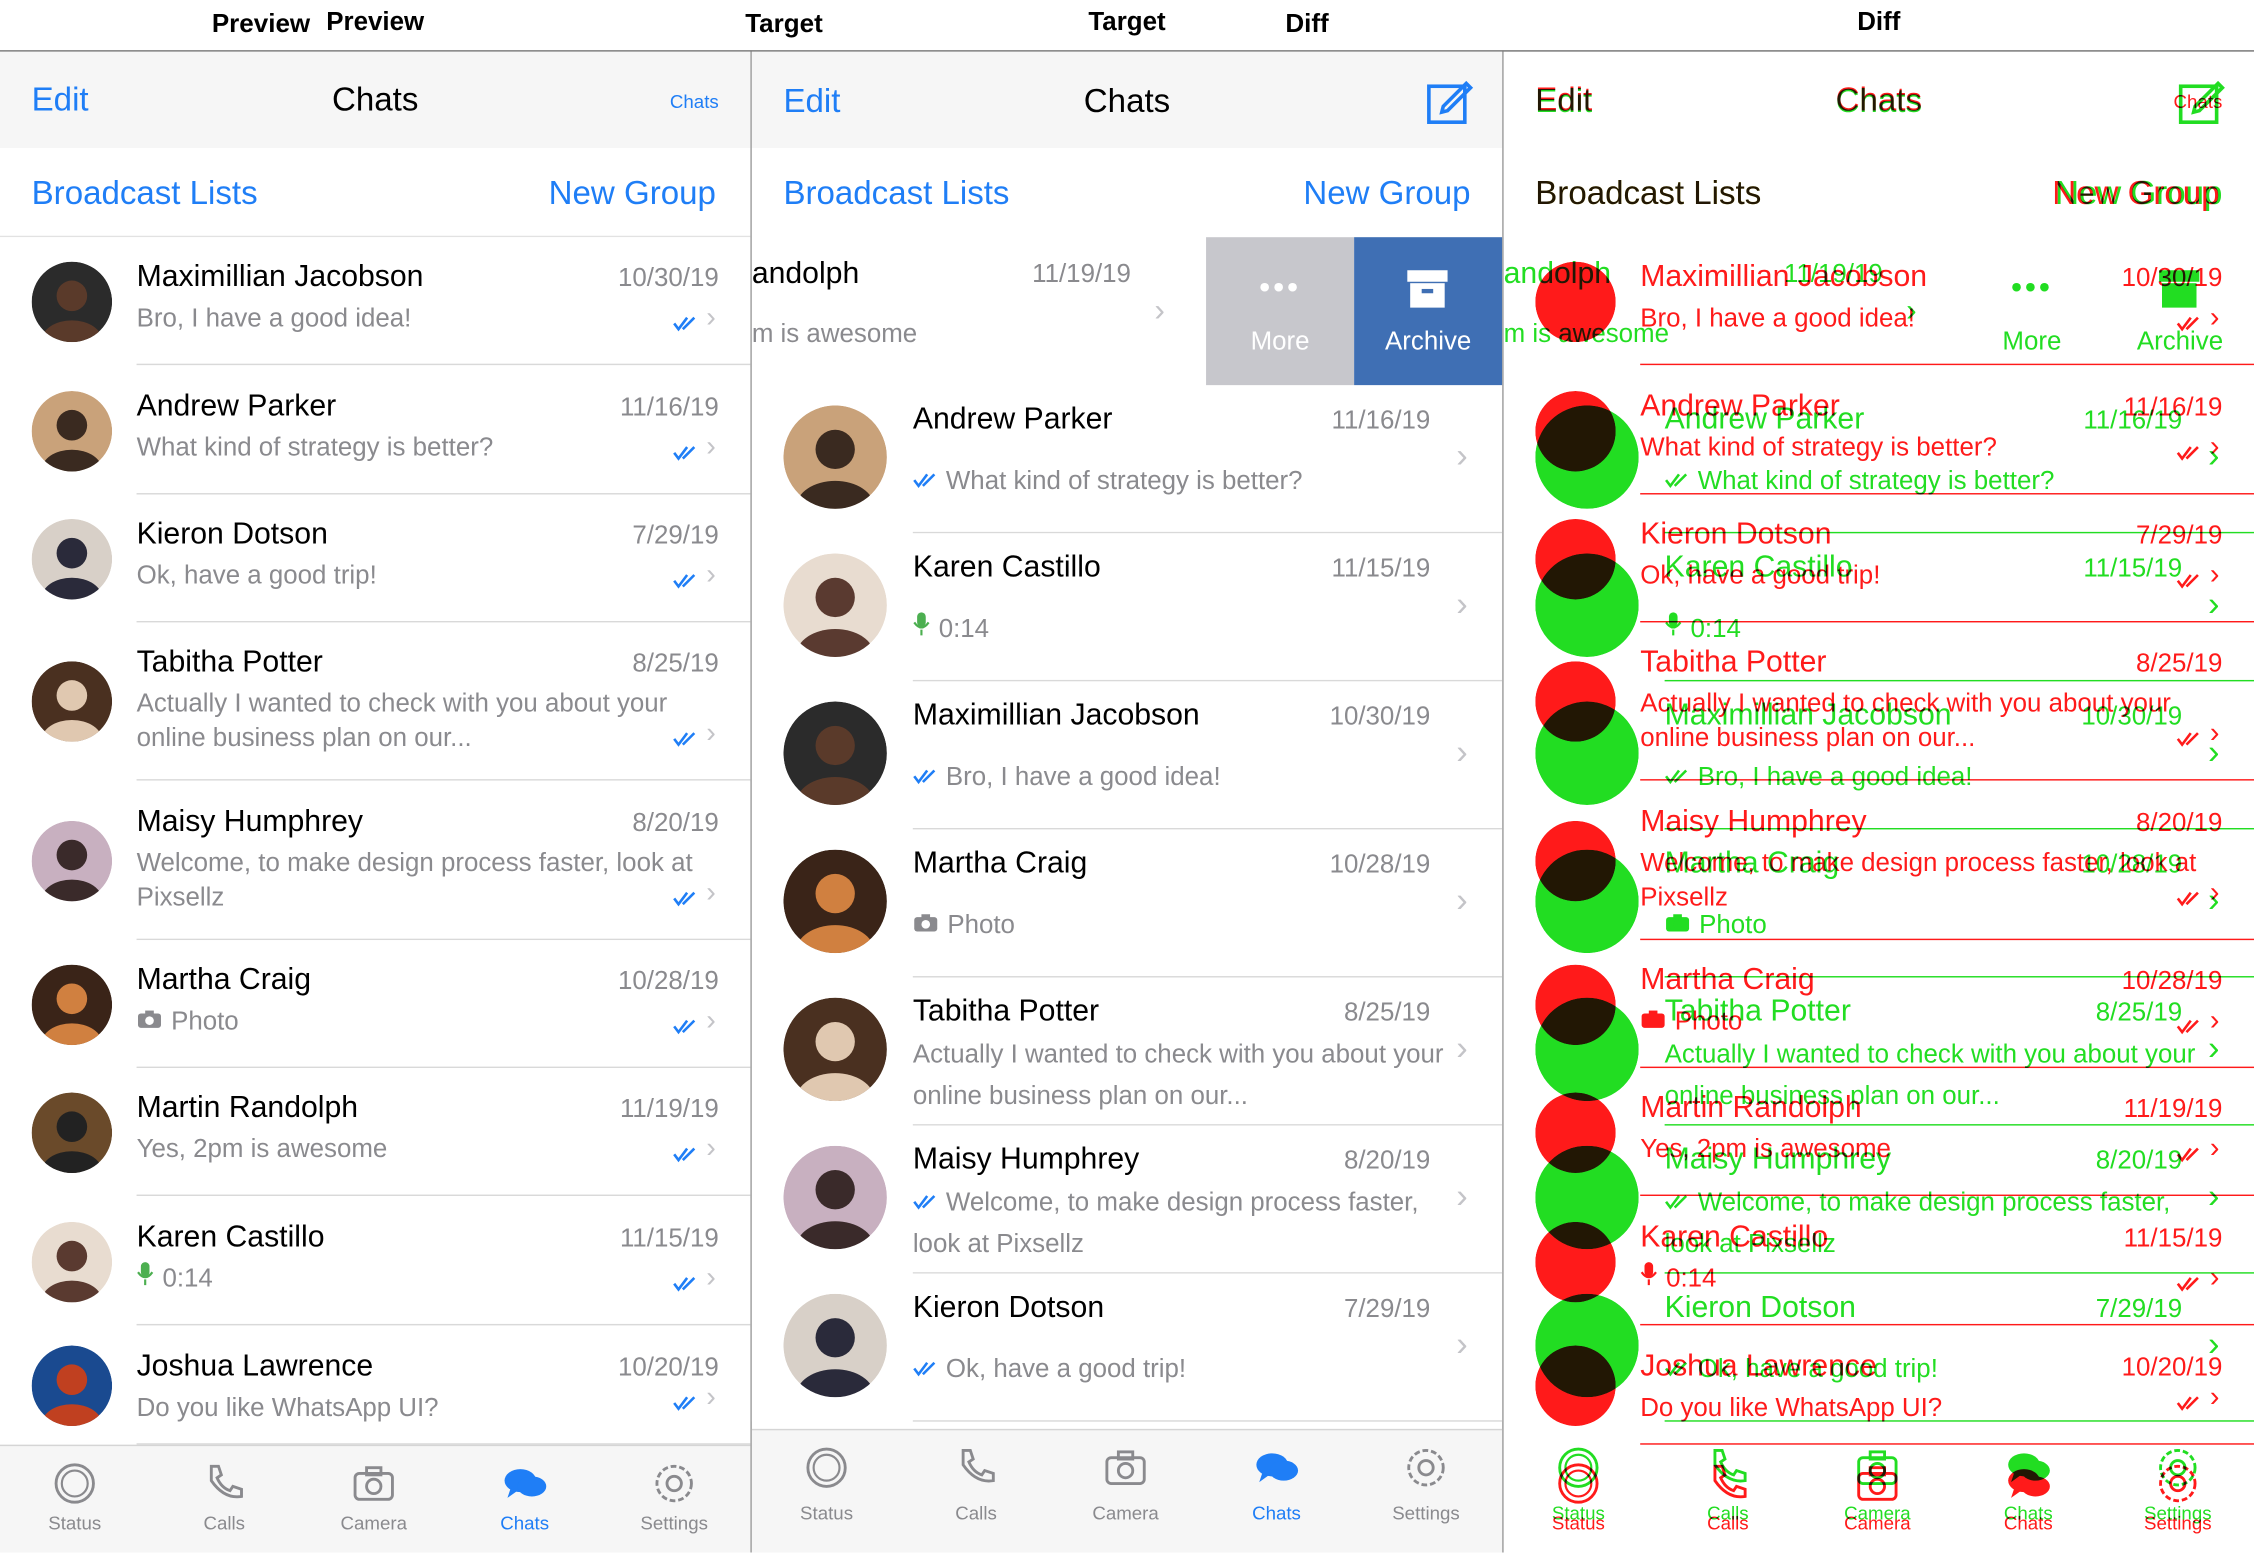  Describe the element at coordinates (1124, 480) in the screenshot. I see `chat-preview: What kind of strategy is better?` at that location.